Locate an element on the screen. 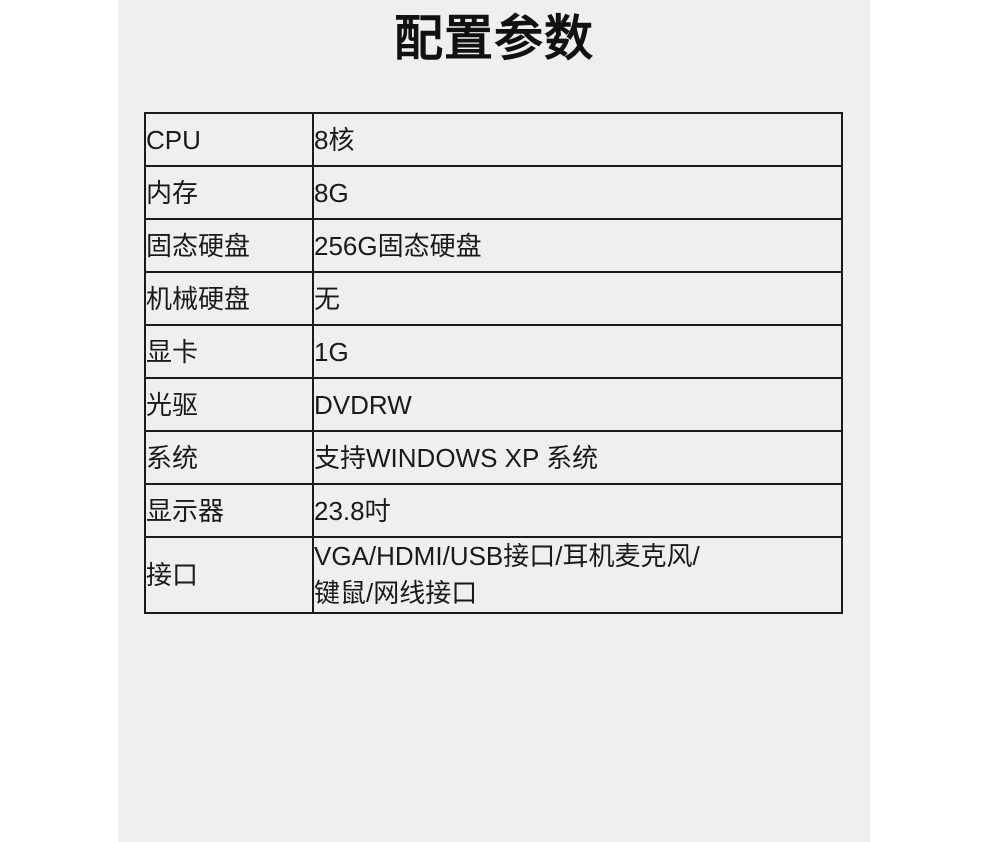 The image size is (1000, 842). spec-key-ports: 接口 is located at coordinates (229, 575).